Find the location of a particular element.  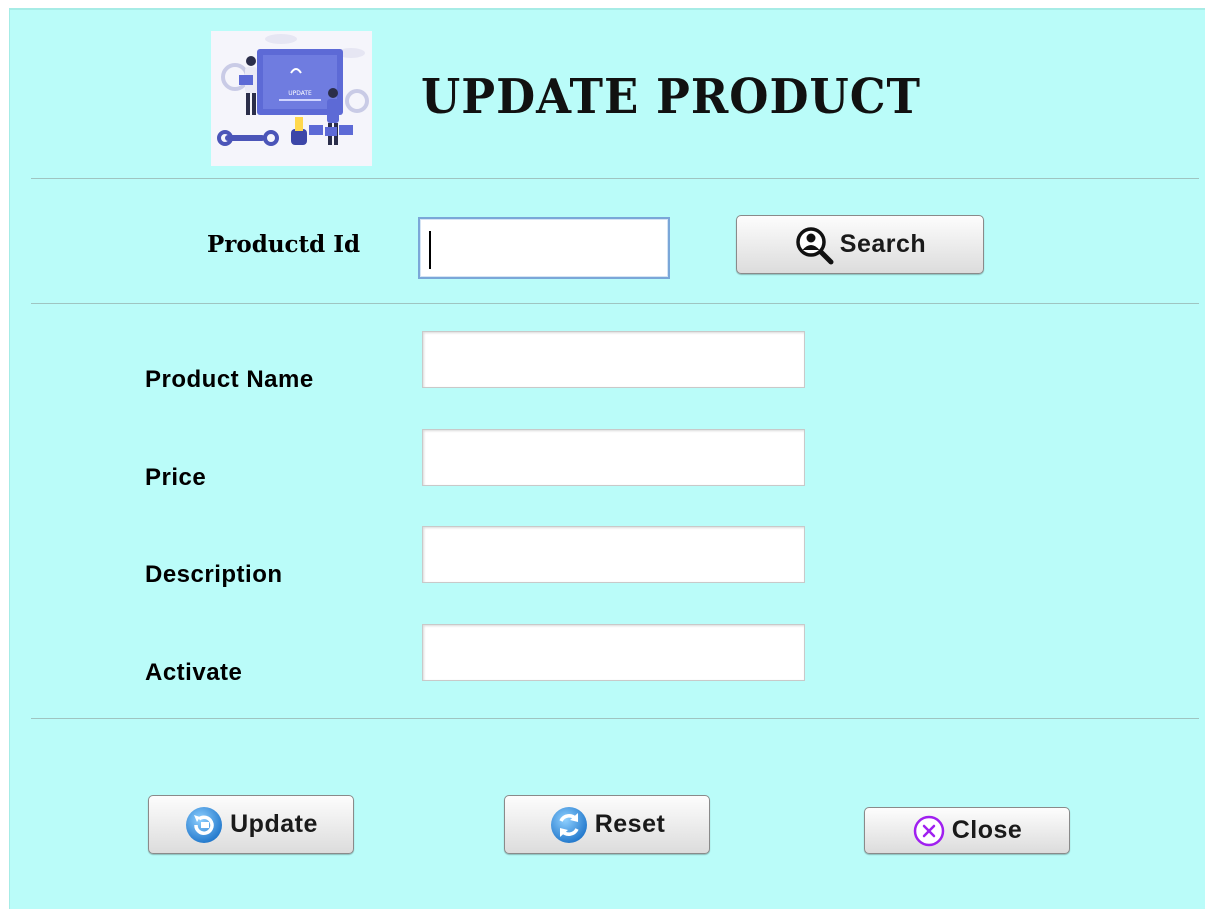

activate-label: Activate is located at coordinates (194, 672).